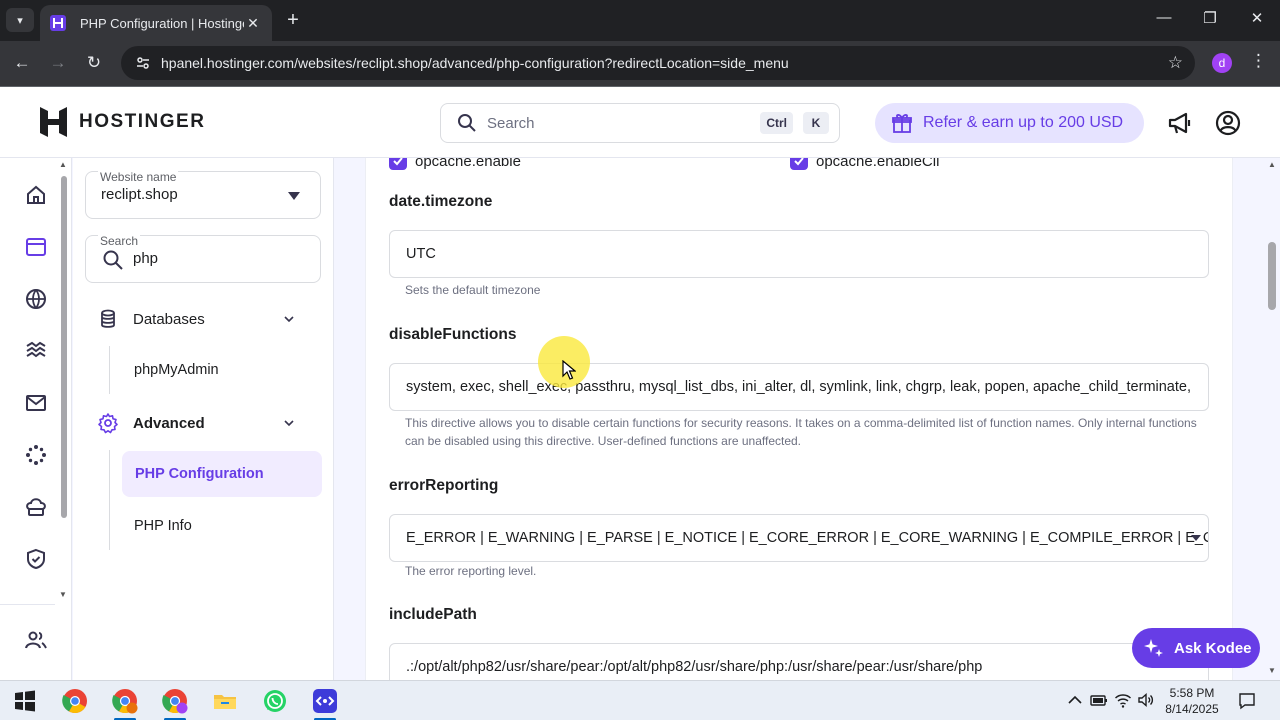  I want to click on opcache-enable-checkbox: opcache.enable, so click(455, 164).